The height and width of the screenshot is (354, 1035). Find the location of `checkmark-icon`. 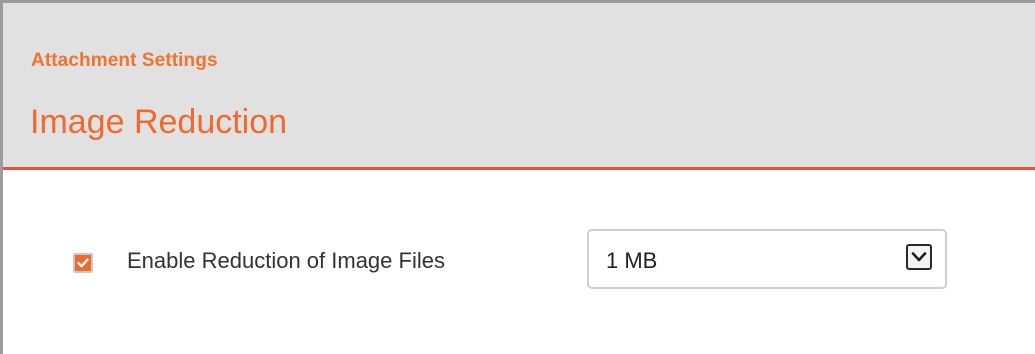

checkmark-icon is located at coordinates (83, 263).